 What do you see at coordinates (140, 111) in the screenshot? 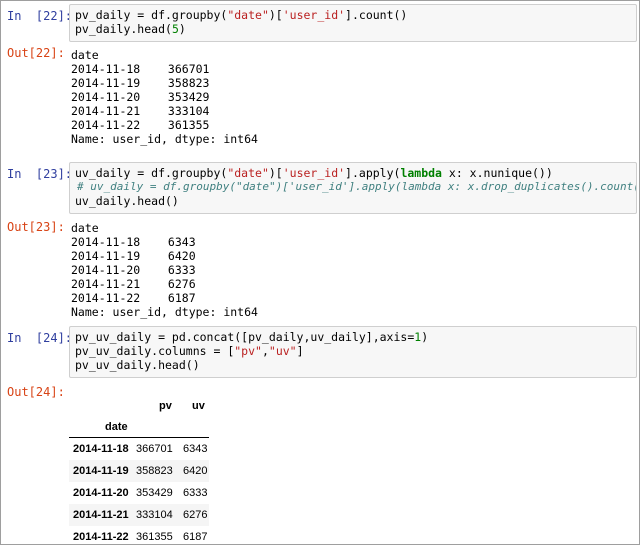
I see `output-line: 2014-11-21 333104` at bounding box center [140, 111].